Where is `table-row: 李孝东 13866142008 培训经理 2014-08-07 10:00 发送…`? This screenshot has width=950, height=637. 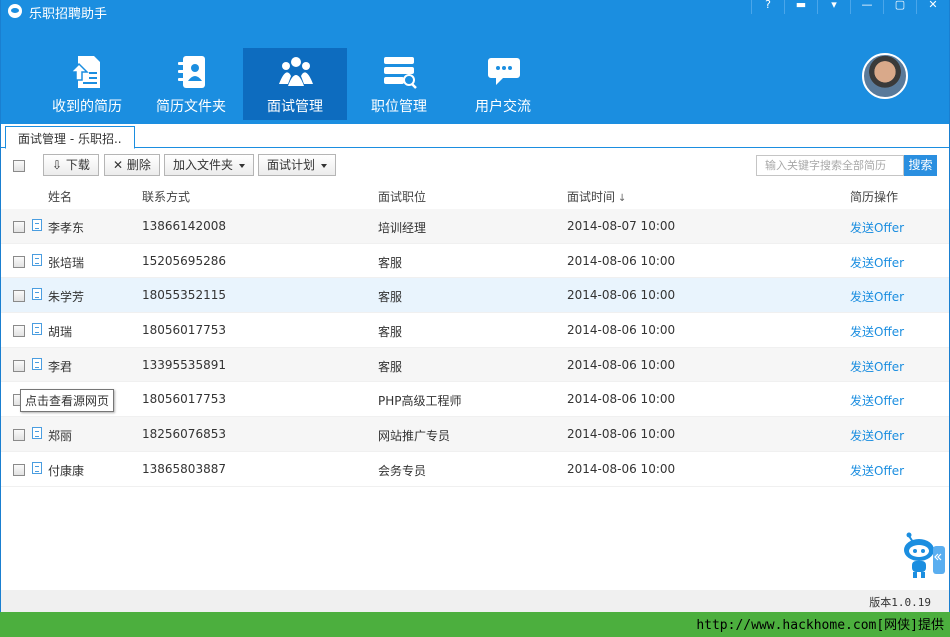
table-row: 李孝东 13866142008 培训经理 2014-08-07 10:00 发送… is located at coordinates (475, 226).